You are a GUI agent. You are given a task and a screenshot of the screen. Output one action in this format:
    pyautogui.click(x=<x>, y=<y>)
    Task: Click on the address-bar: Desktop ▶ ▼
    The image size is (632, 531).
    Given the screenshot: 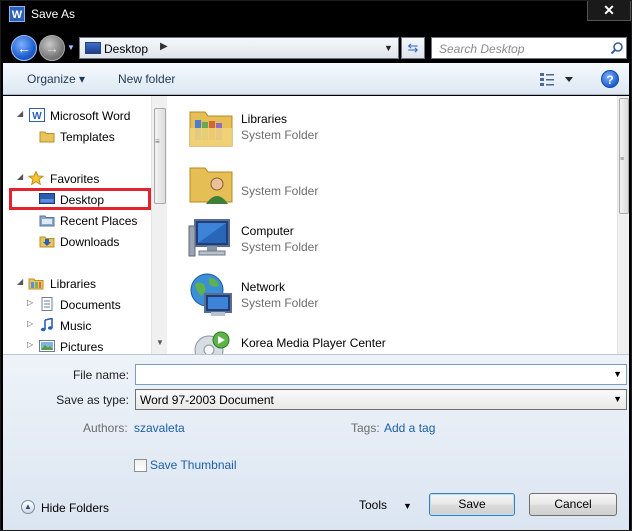 What is the action you would take?
    pyautogui.click(x=239, y=48)
    